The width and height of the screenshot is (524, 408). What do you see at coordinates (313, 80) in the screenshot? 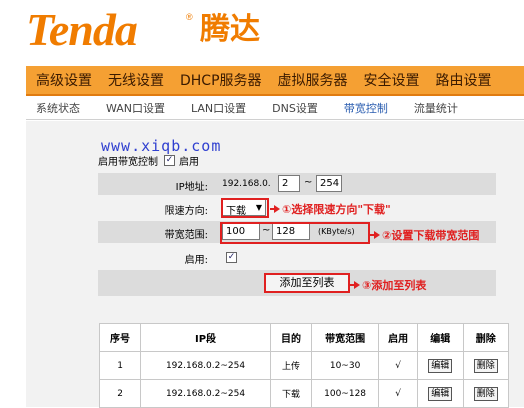
I see `nav-virtual-server: 虚拟服务器` at bounding box center [313, 80].